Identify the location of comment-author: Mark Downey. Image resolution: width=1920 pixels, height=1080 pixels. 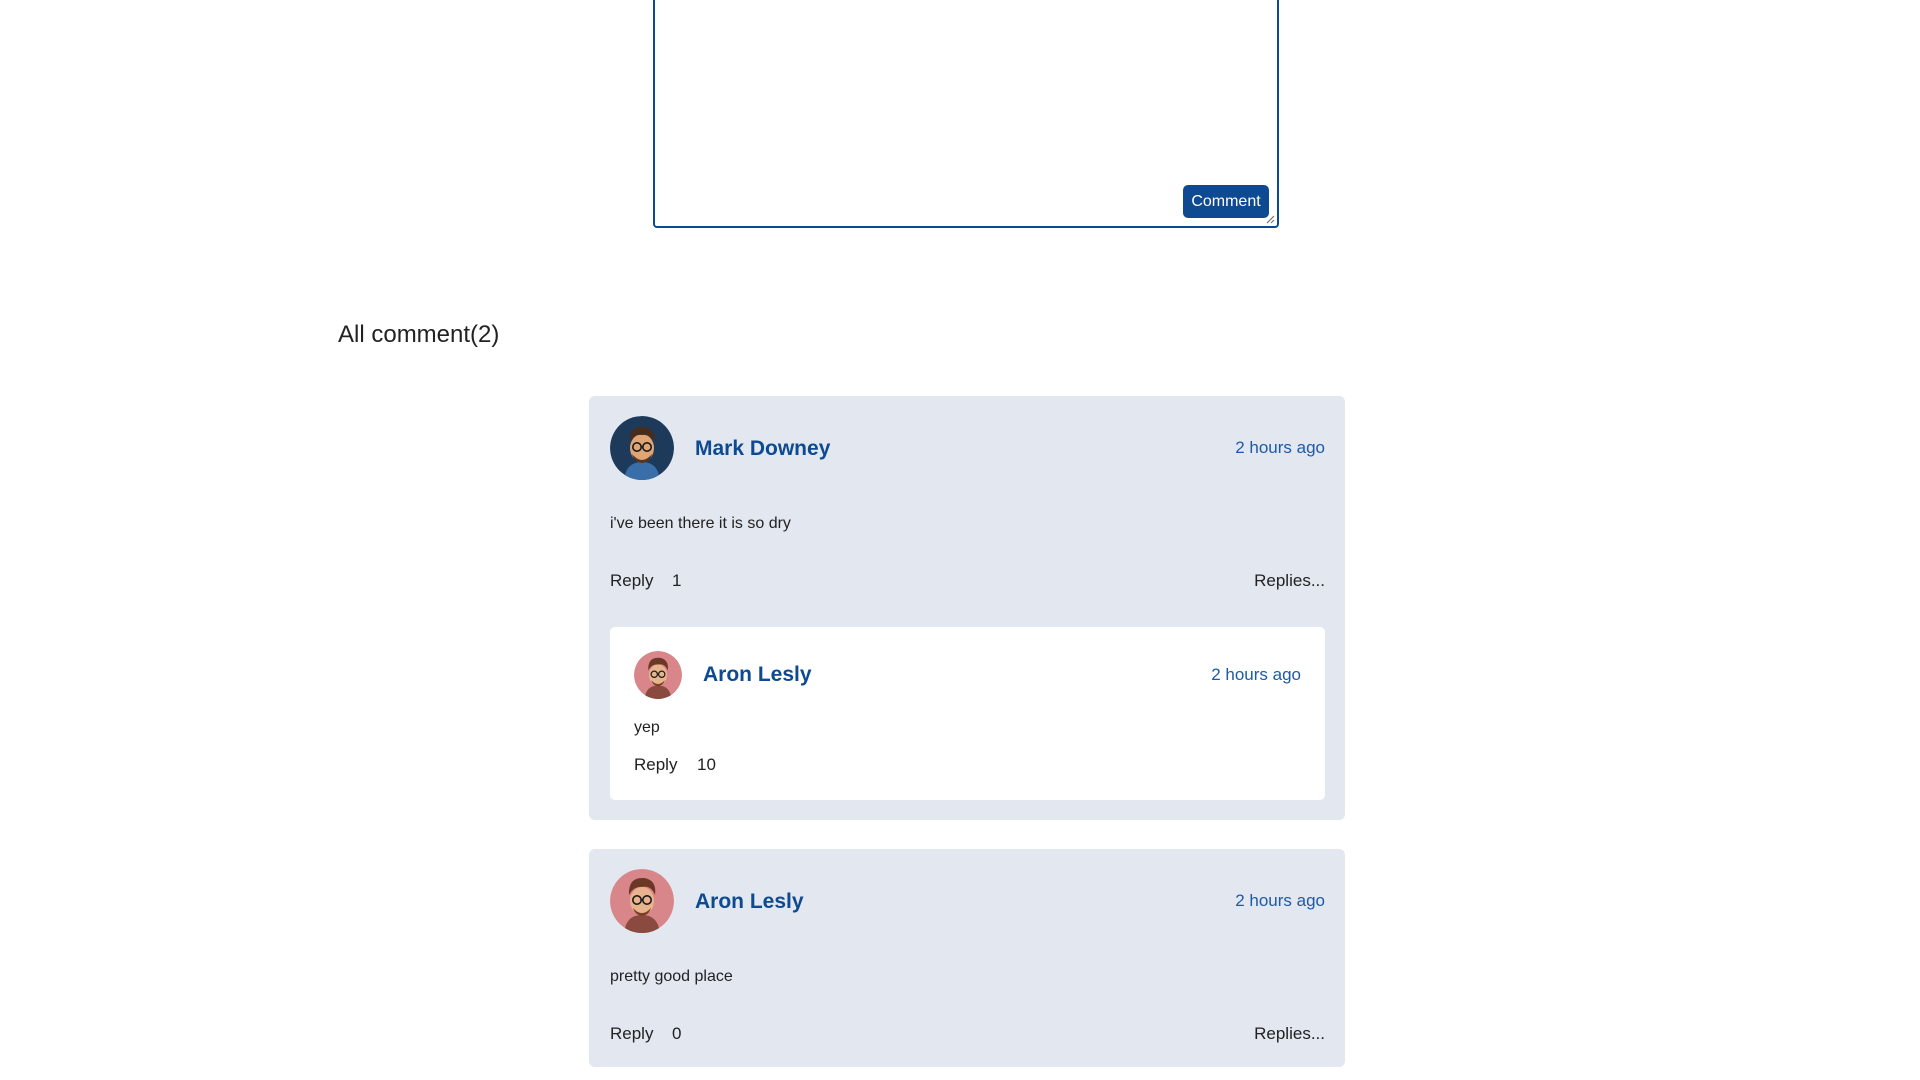
(762, 449).